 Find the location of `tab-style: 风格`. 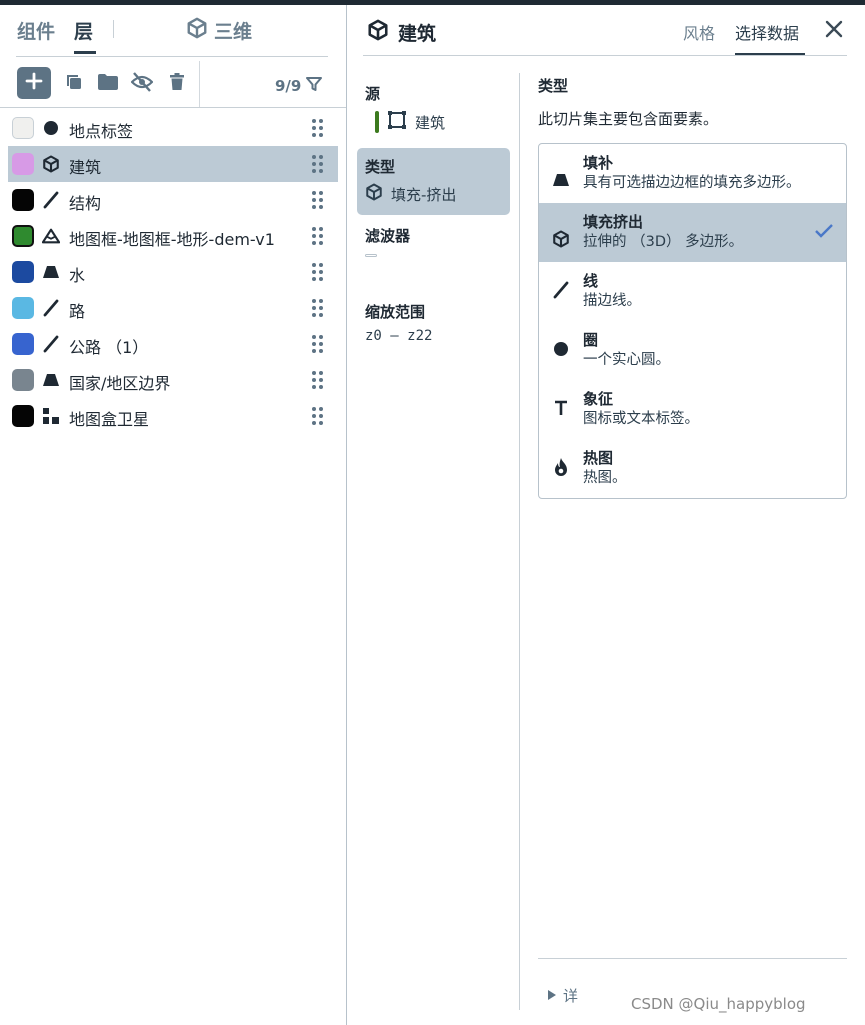

tab-style: 风格 is located at coordinates (699, 32).